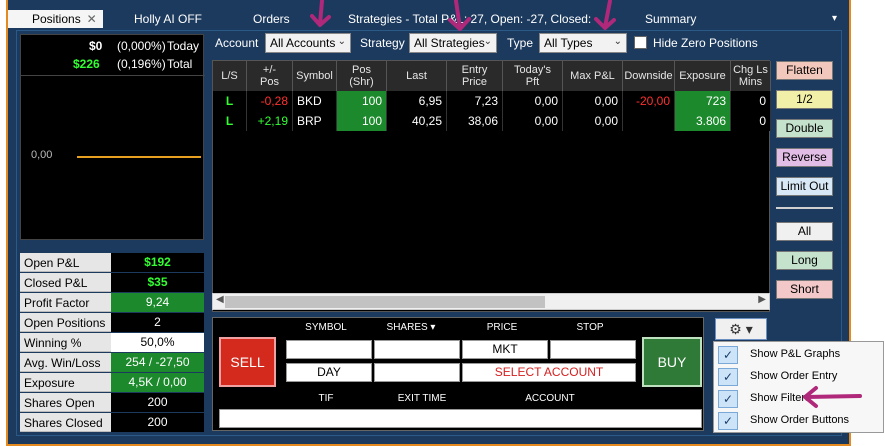 This screenshot has width=885, height=446. I want to click on half-button: 1/2, so click(804, 99).